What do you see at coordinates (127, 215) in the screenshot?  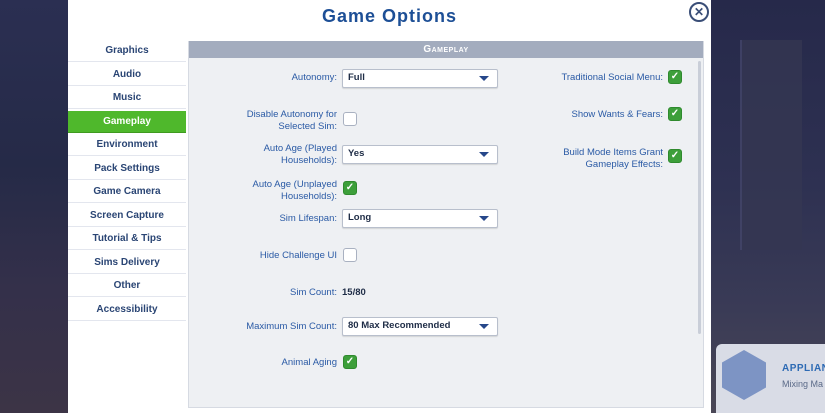 I see `sidebar-item-screen-capture: Screen Capture` at bounding box center [127, 215].